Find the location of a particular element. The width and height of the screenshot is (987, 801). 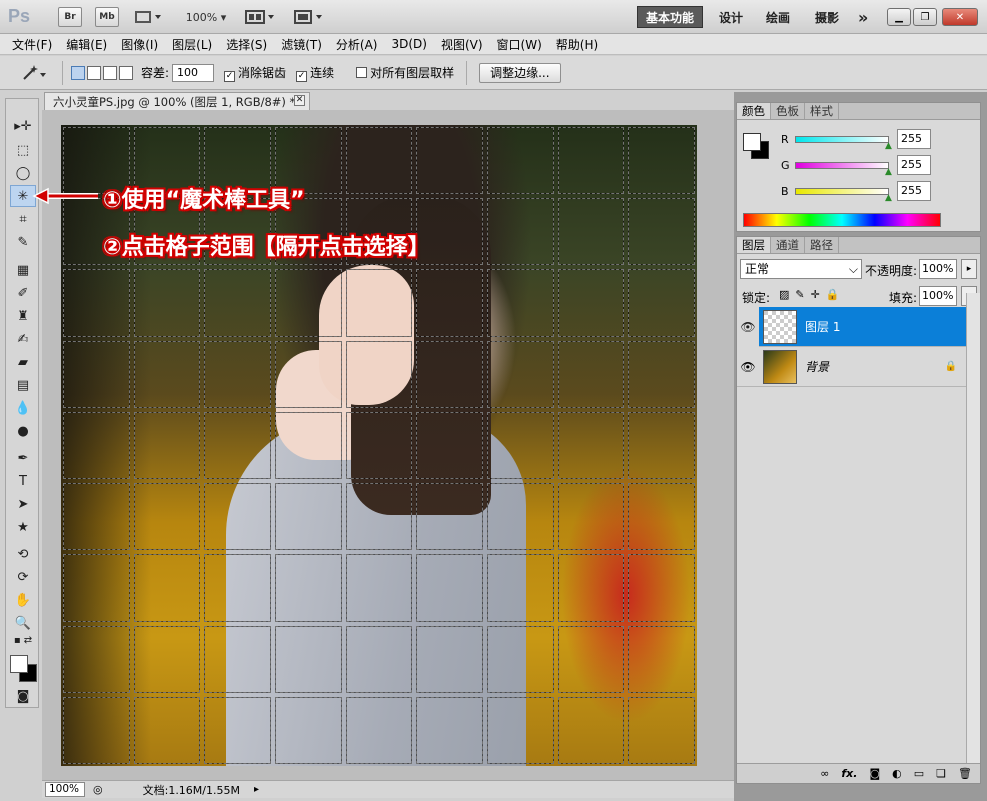

layer-row-background: 👁 背景 🔒 is located at coordinates (852, 367).